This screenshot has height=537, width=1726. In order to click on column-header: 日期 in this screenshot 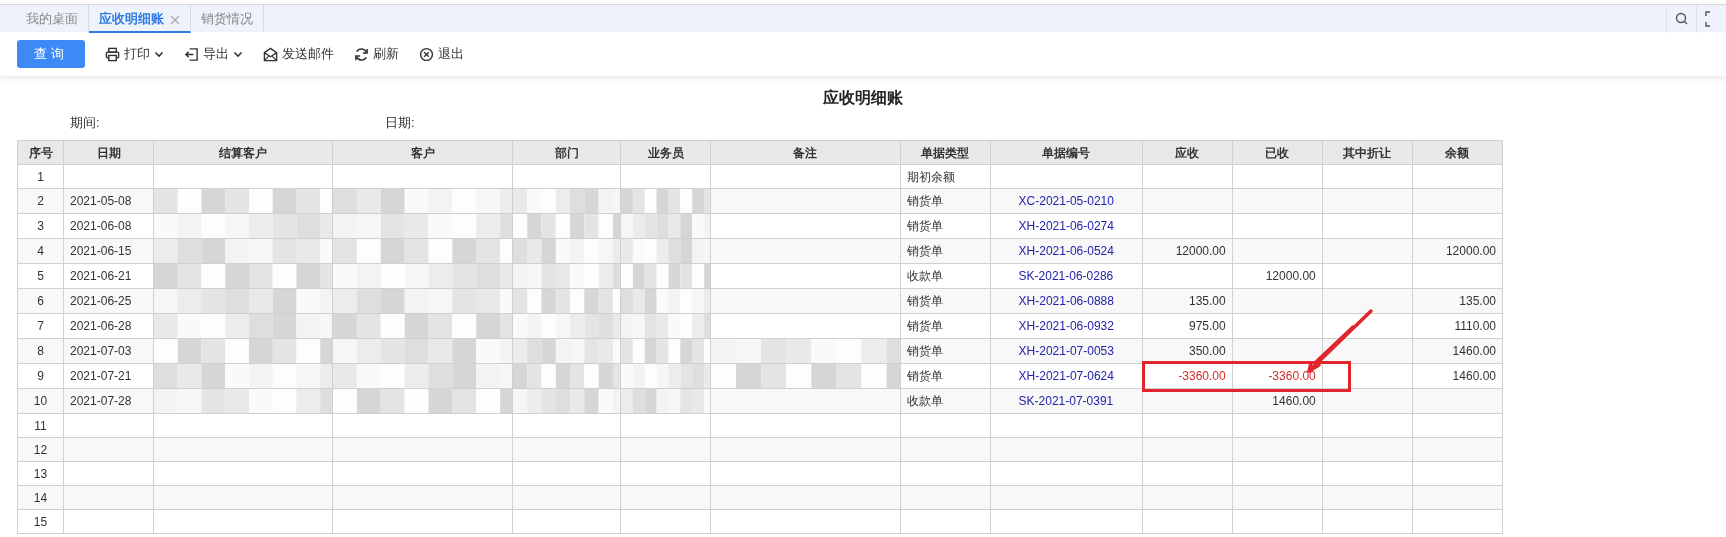, I will do `click(108, 152)`.